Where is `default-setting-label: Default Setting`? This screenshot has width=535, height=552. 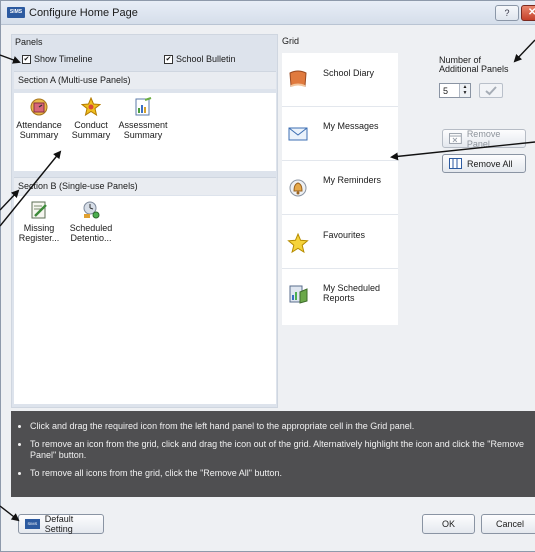
default-setting-label: Default Setting is located at coordinates (59, 524).